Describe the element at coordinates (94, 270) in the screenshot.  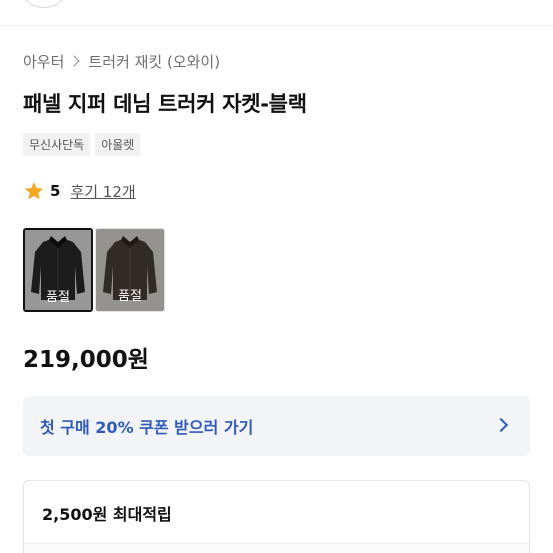
I see `color-thumbnails: 품절 품절` at that location.